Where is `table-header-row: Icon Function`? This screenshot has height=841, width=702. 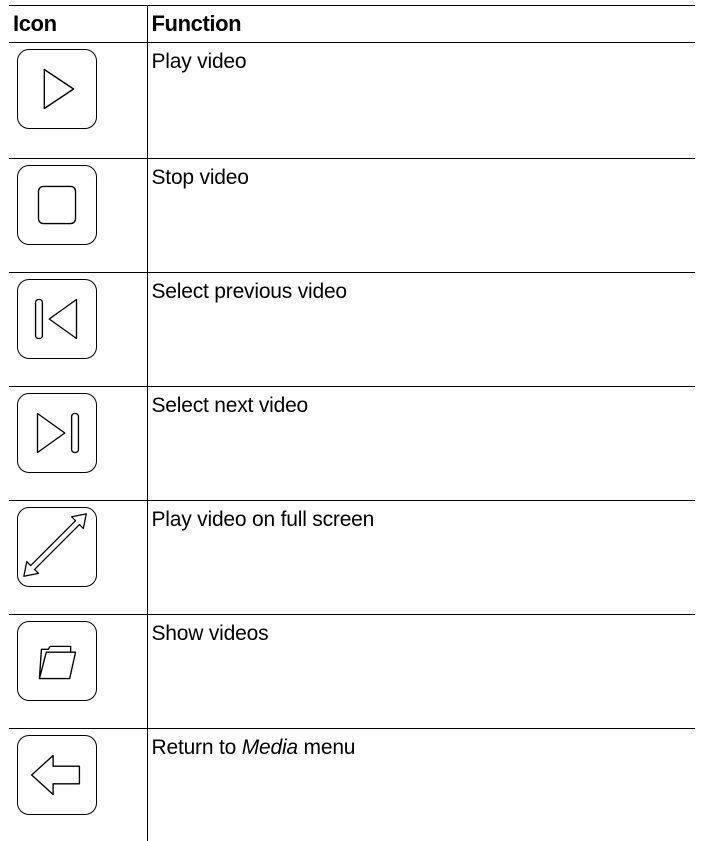 table-header-row: Icon Function is located at coordinates (352, 24).